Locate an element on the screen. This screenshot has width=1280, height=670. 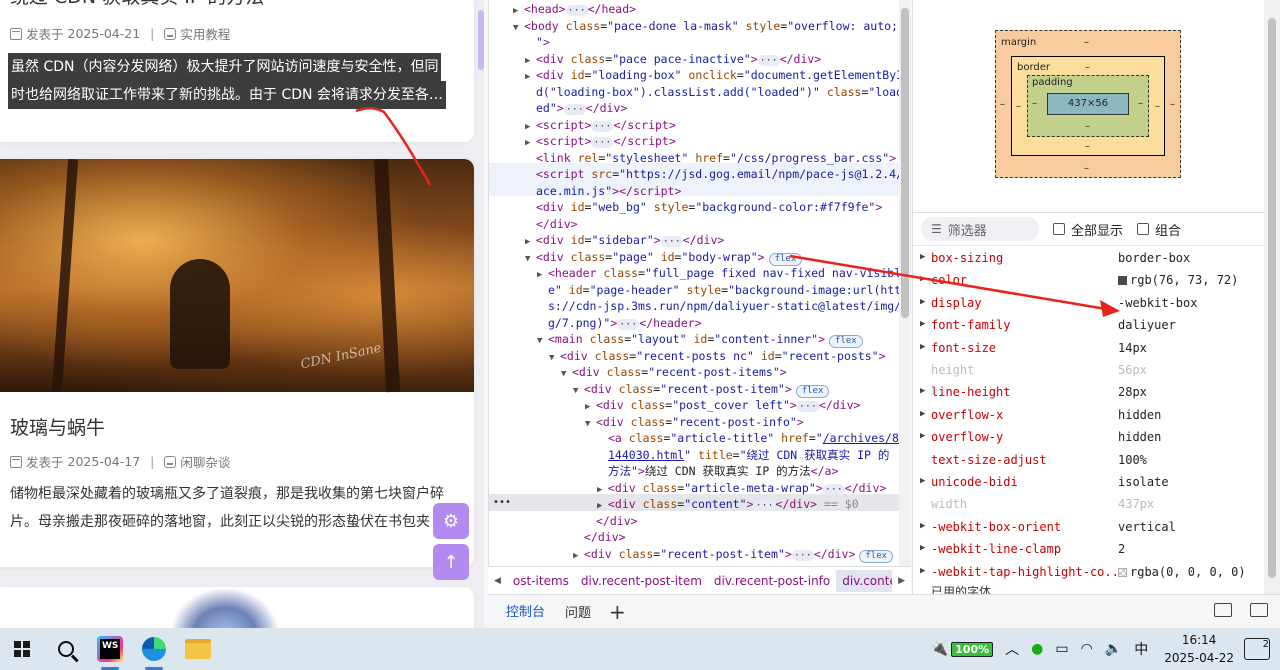
computed-property-row: ▶ line-height 28px is located at coordinates (1091, 393).